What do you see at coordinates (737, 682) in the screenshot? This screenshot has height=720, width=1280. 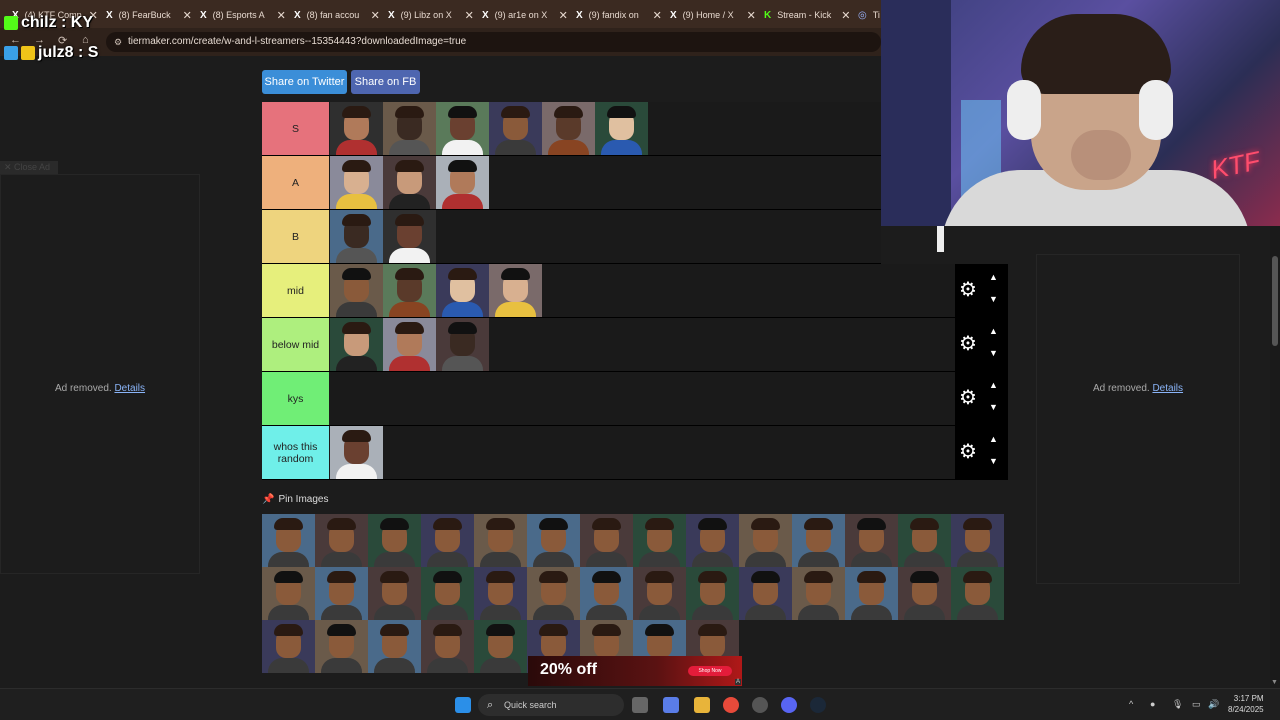 I see `ad-choices-icon: A` at bounding box center [737, 682].